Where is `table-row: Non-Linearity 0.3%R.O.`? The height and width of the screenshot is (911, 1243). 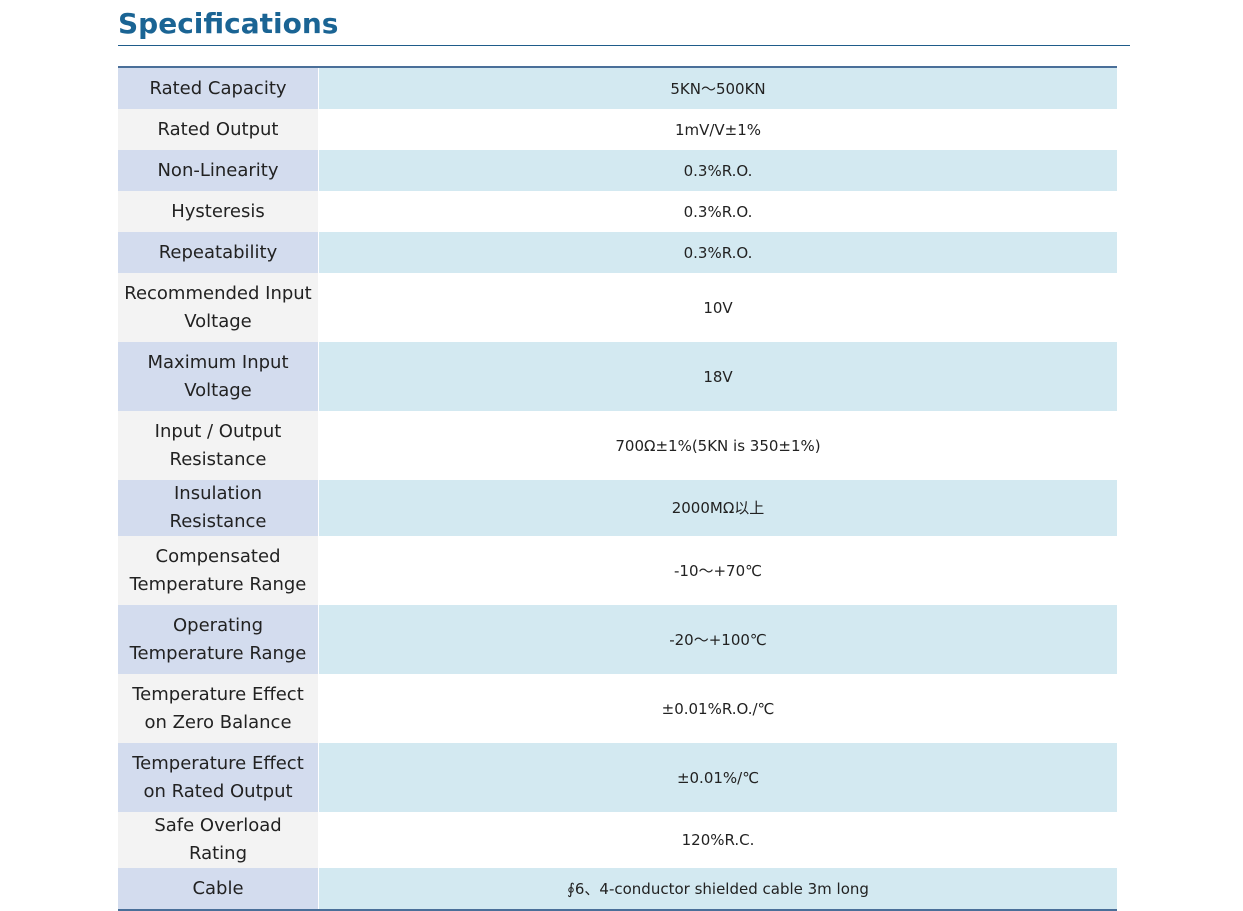
table-row: Non-Linearity 0.3%R.O. is located at coordinates (617, 170).